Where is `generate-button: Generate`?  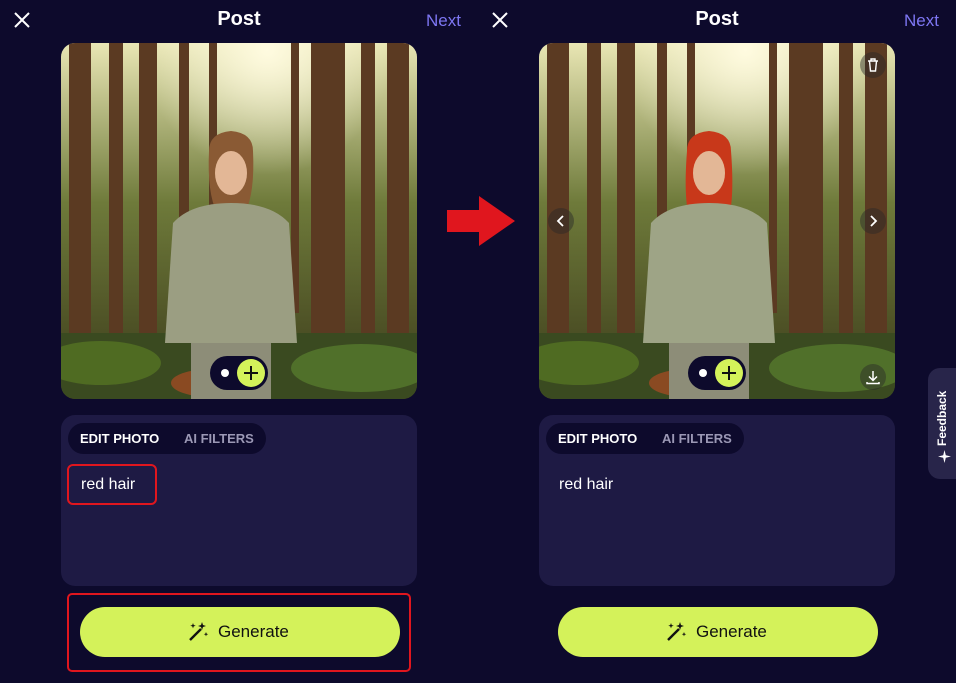 generate-button: Generate is located at coordinates (718, 632).